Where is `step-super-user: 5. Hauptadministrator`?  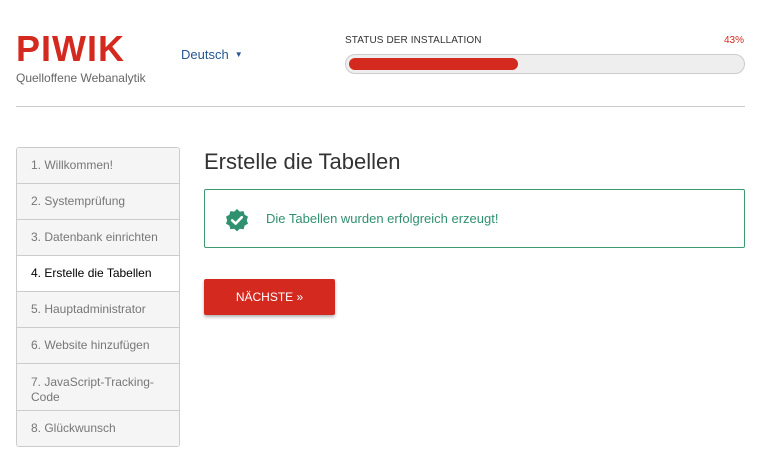
step-super-user: 5. Hauptadministrator is located at coordinates (98, 310).